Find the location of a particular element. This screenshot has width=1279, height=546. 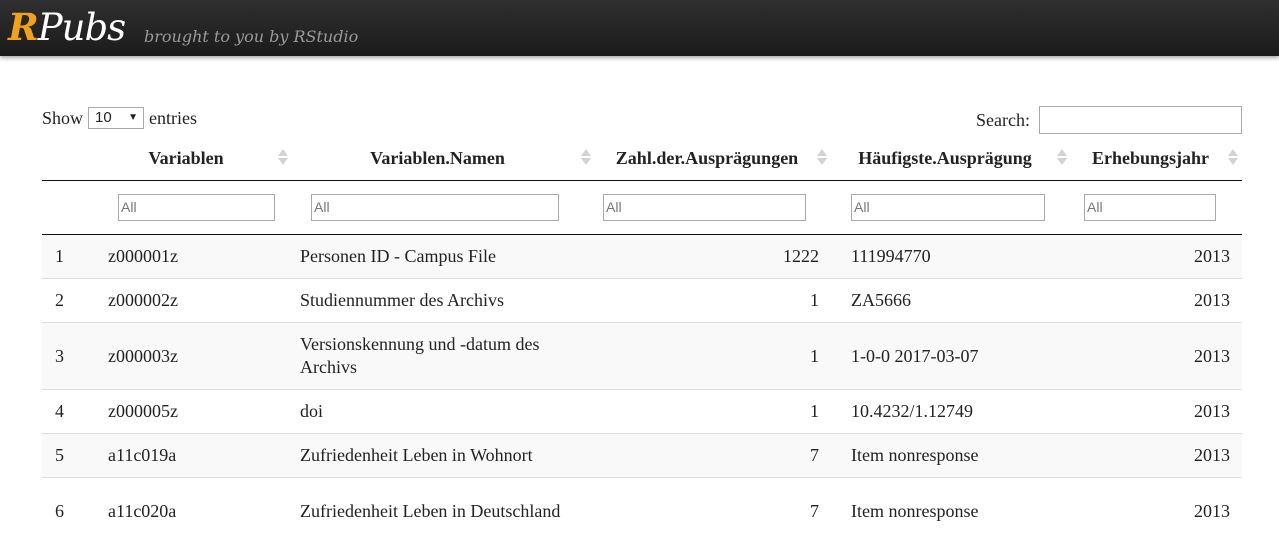

column-header-erhebungsjahr: Erhebungsjahr is located at coordinates (1156, 158).